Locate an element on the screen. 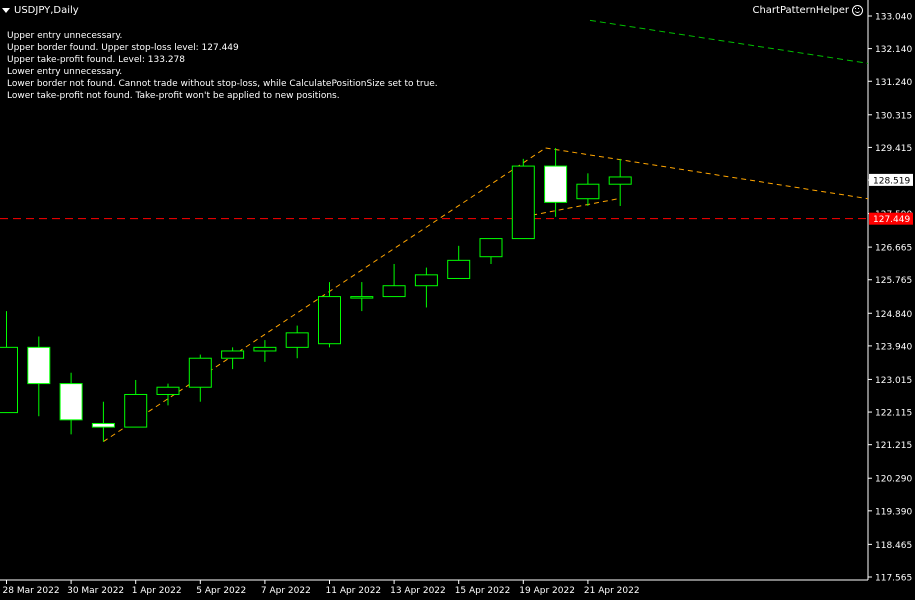  price-tick-label: 119.390 is located at coordinates (893, 512).